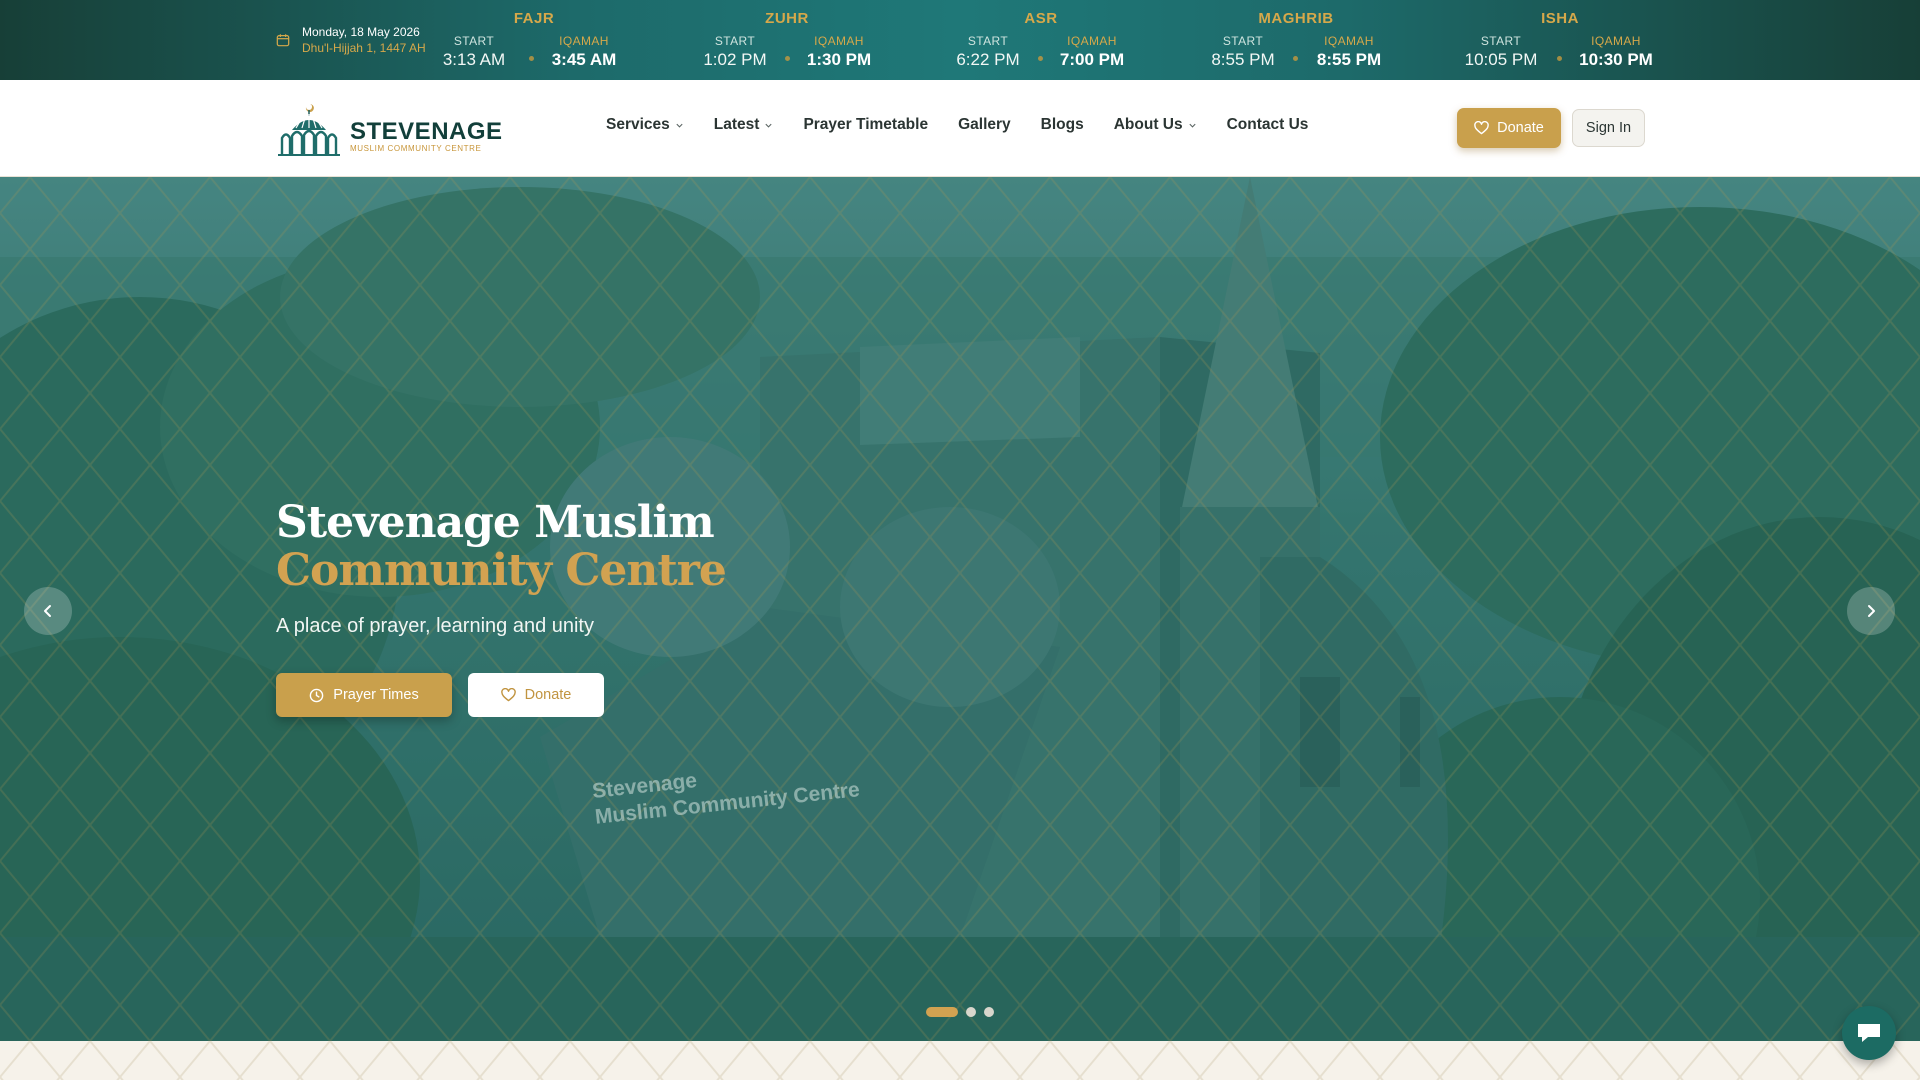  What do you see at coordinates (839, 59) in the screenshot?
I see `iqamah-time: 1:30 PM` at bounding box center [839, 59].